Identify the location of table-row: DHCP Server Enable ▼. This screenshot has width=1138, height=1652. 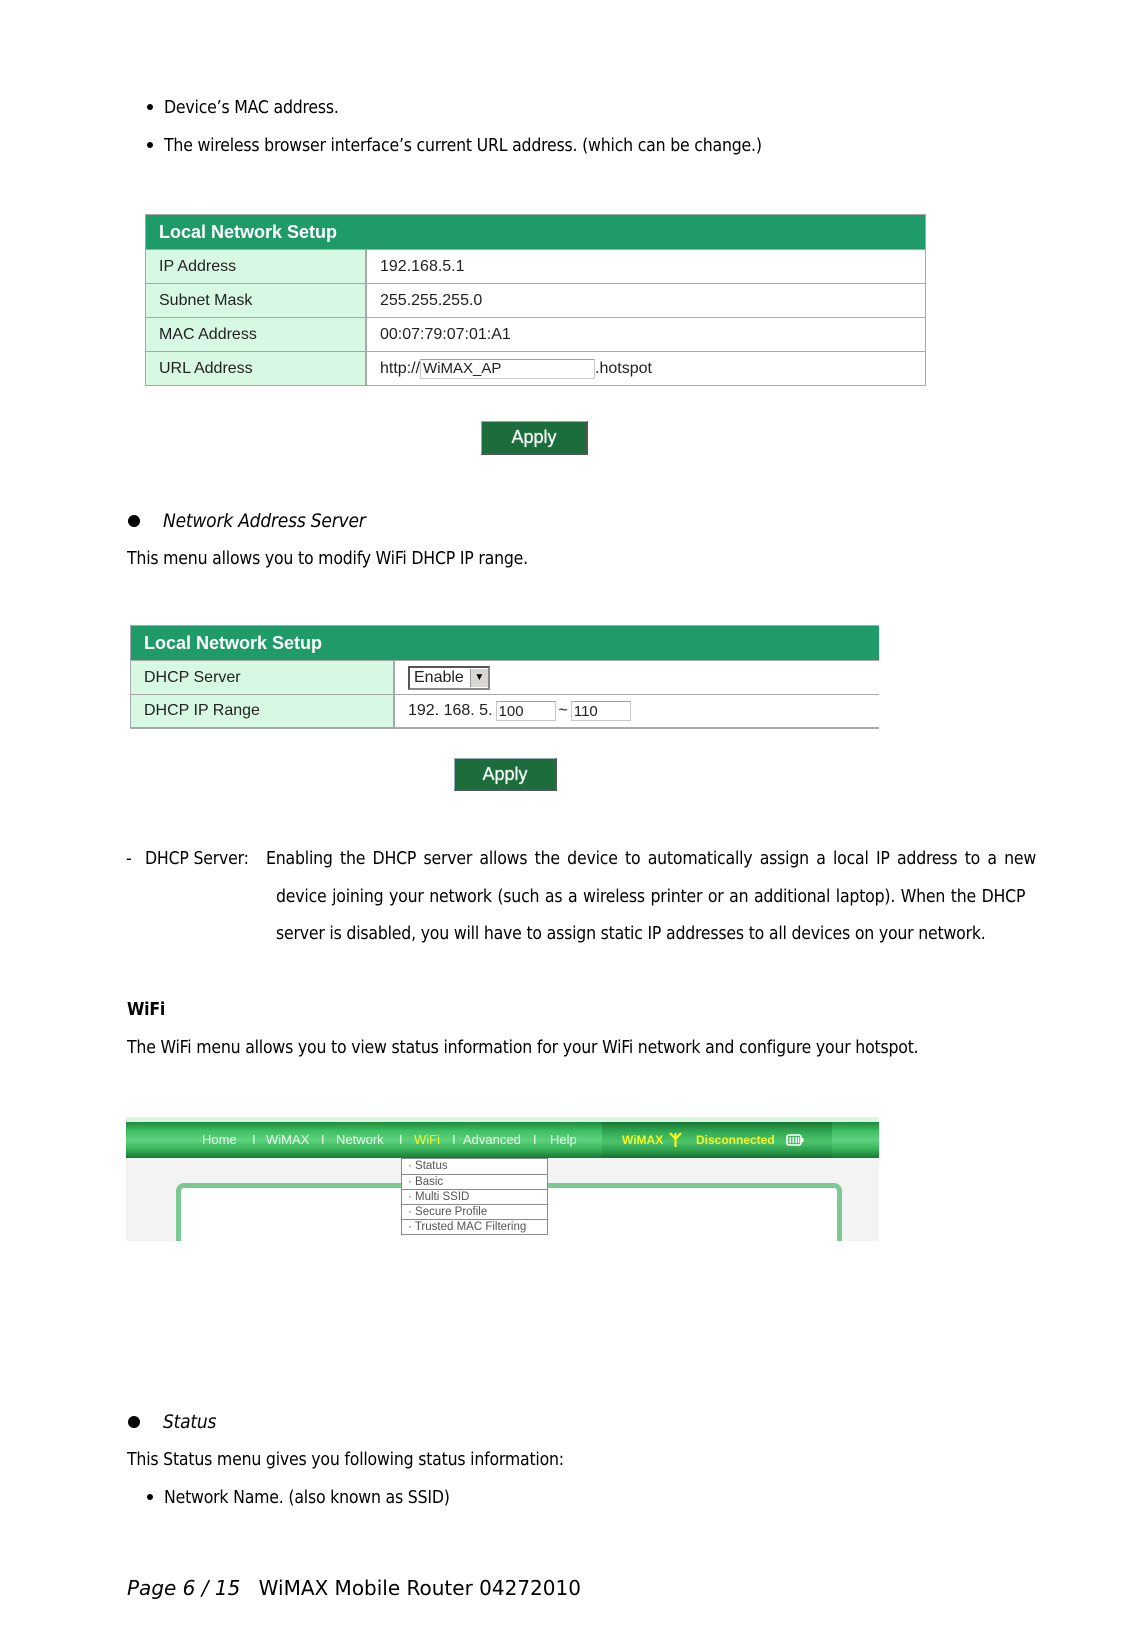
(505, 677).